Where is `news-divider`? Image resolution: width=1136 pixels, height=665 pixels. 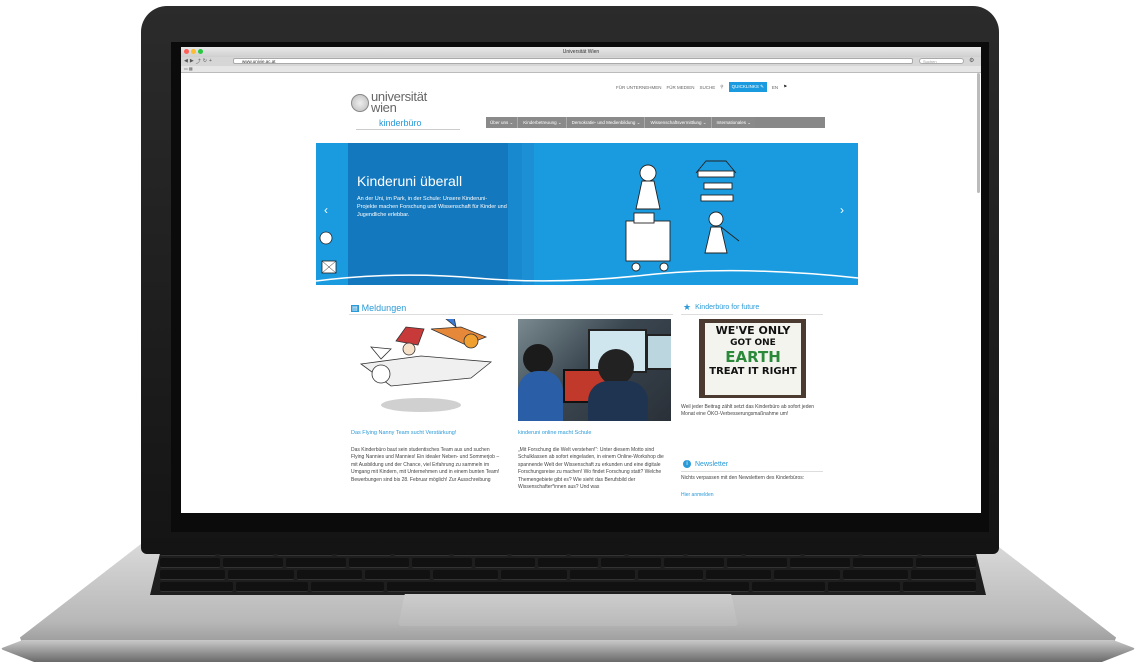
news-divider is located at coordinates (511, 314).